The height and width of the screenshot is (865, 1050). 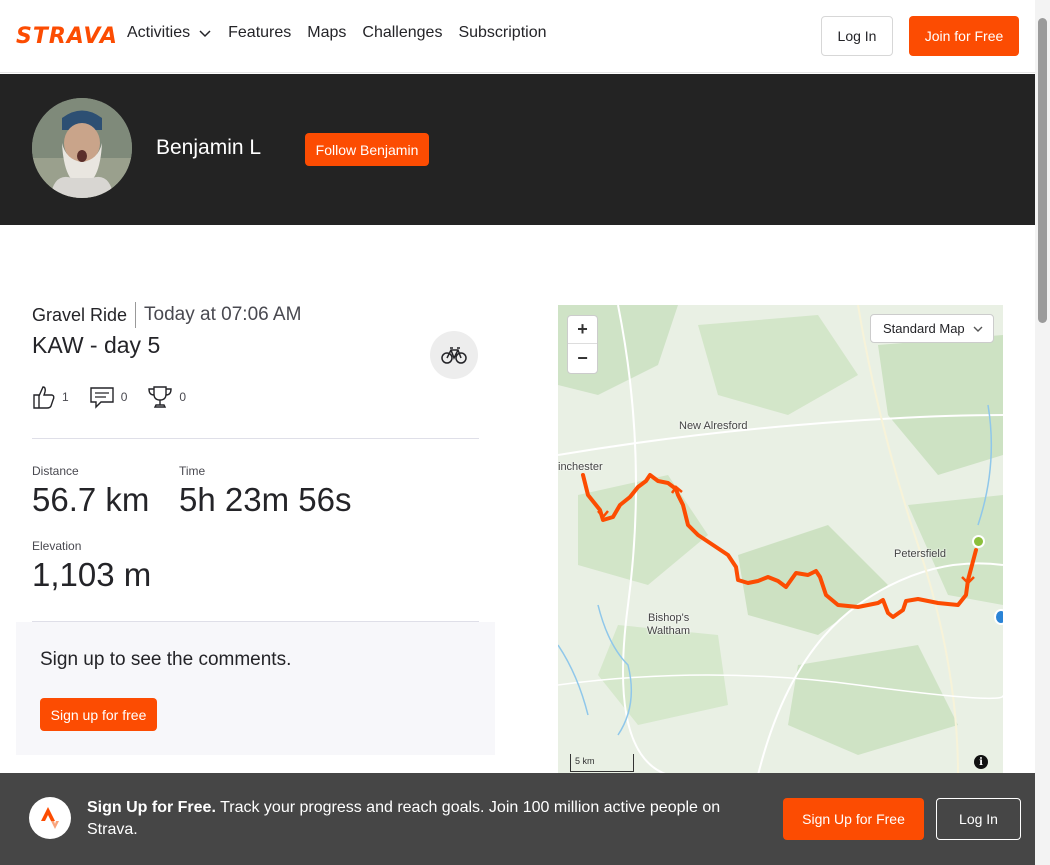 I want to click on activity-title: KAW - day 5, so click(x=96, y=345).